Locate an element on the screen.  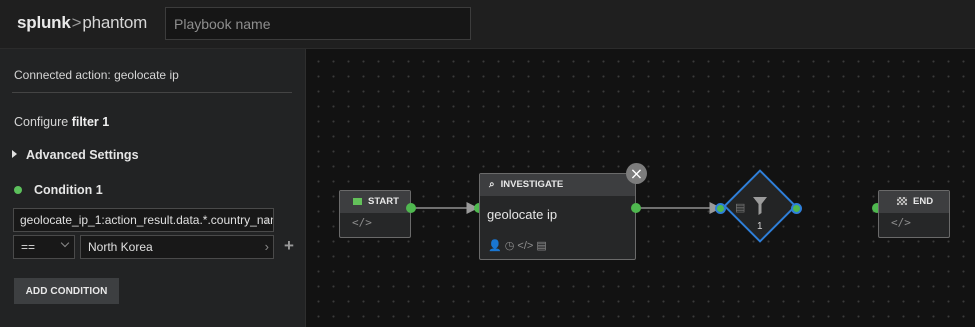
investigate-output-port is located at coordinates (636, 208).